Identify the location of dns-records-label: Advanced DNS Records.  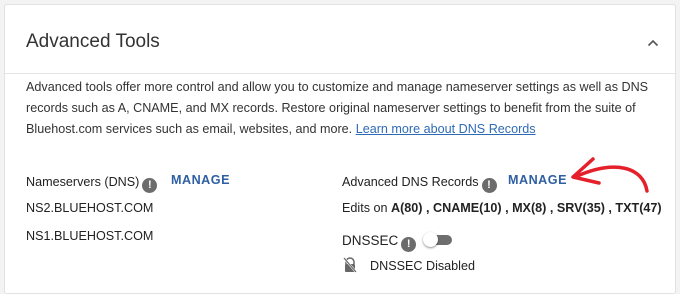
(410, 182).